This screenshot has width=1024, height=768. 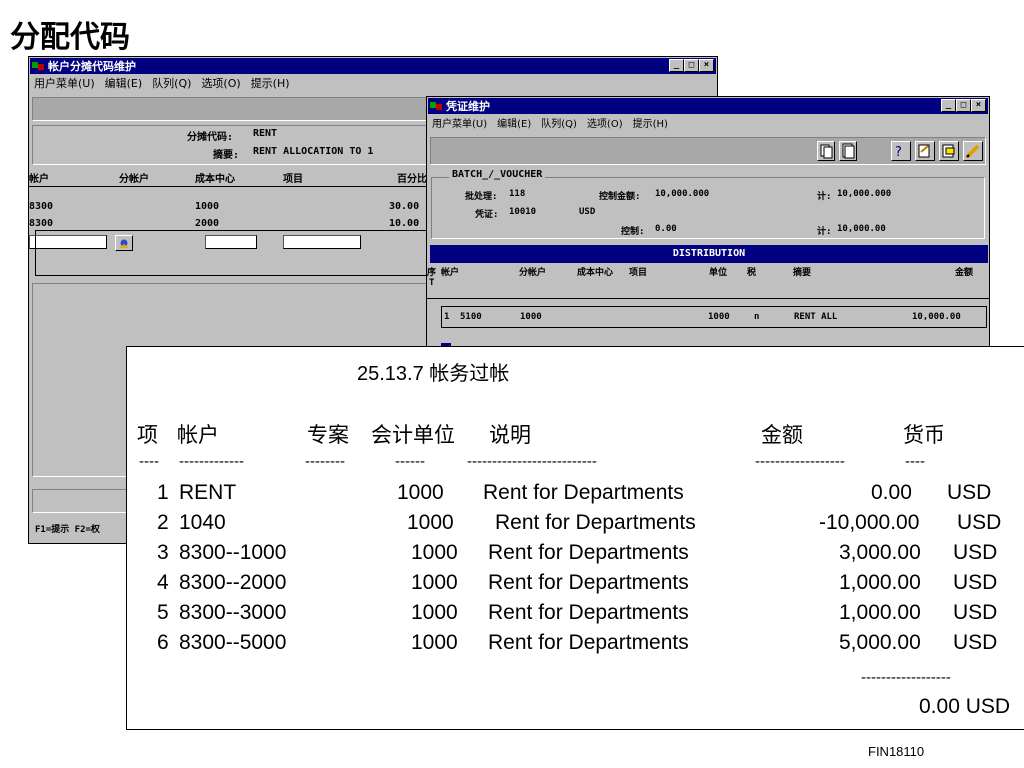 I want to click on row-no: 6, so click(x=163, y=642).